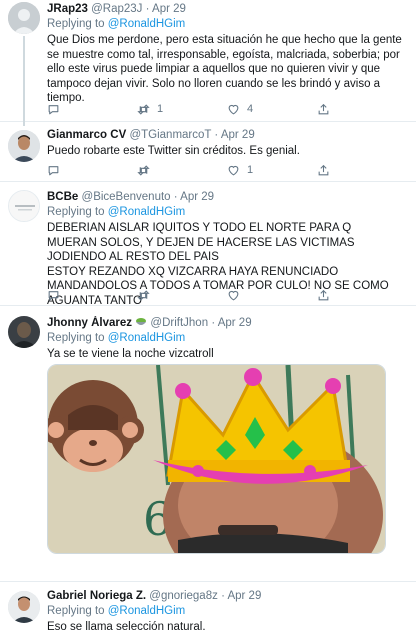  Describe the element at coordinates (170, 135) in the screenshot. I see `user-handle: @TGianmarcoT` at that location.